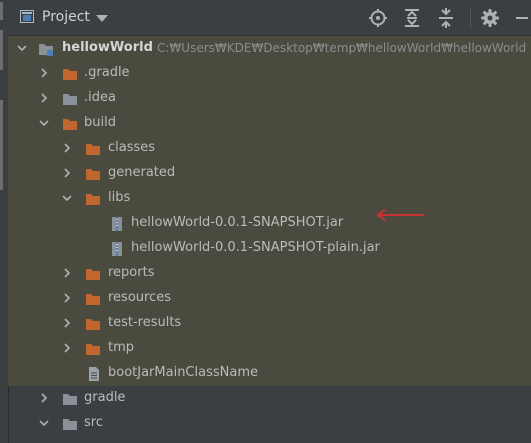 This screenshot has height=443, width=531. I want to click on project-title: Project, so click(66, 17).